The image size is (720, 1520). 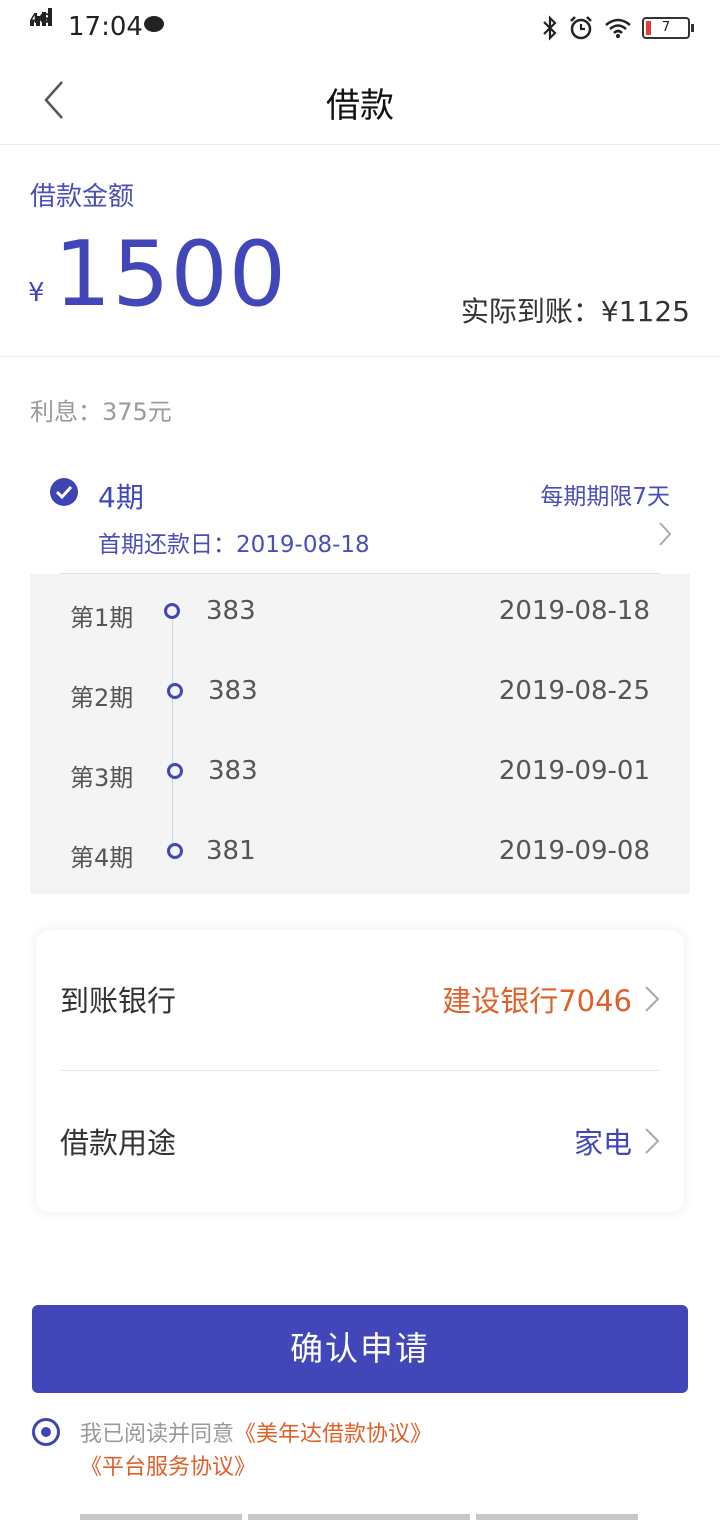 I want to click on purpose-row: 借款用途 家电, so click(x=360, y=1142).